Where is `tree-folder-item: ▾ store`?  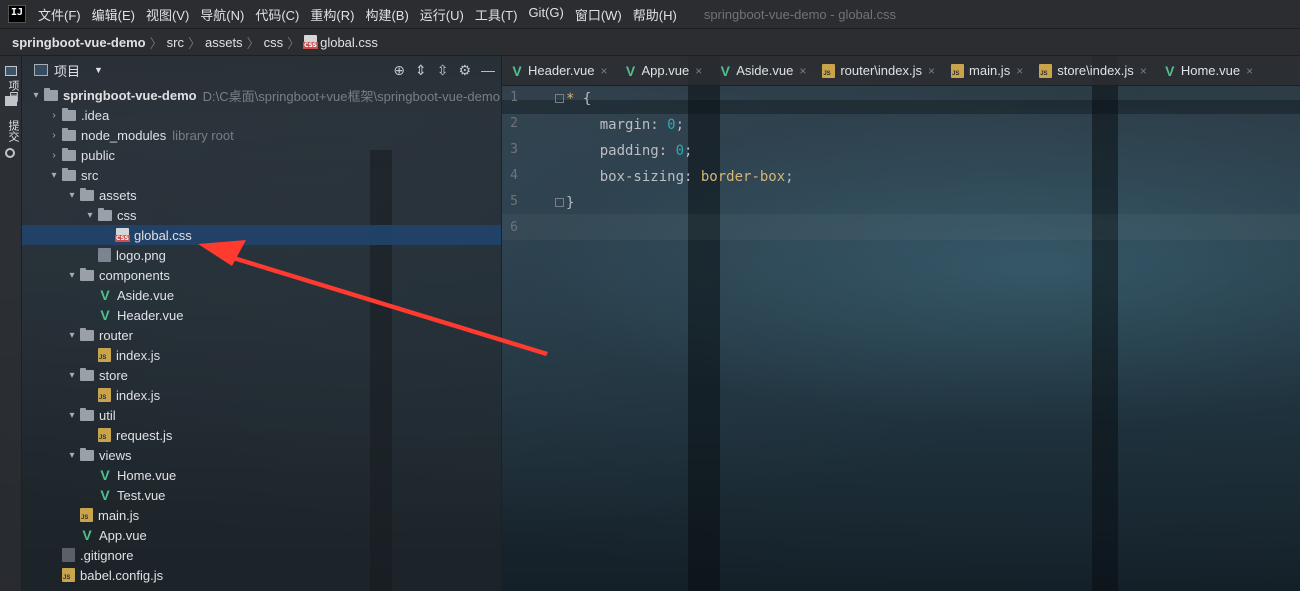 tree-folder-item: ▾ store is located at coordinates (261, 375).